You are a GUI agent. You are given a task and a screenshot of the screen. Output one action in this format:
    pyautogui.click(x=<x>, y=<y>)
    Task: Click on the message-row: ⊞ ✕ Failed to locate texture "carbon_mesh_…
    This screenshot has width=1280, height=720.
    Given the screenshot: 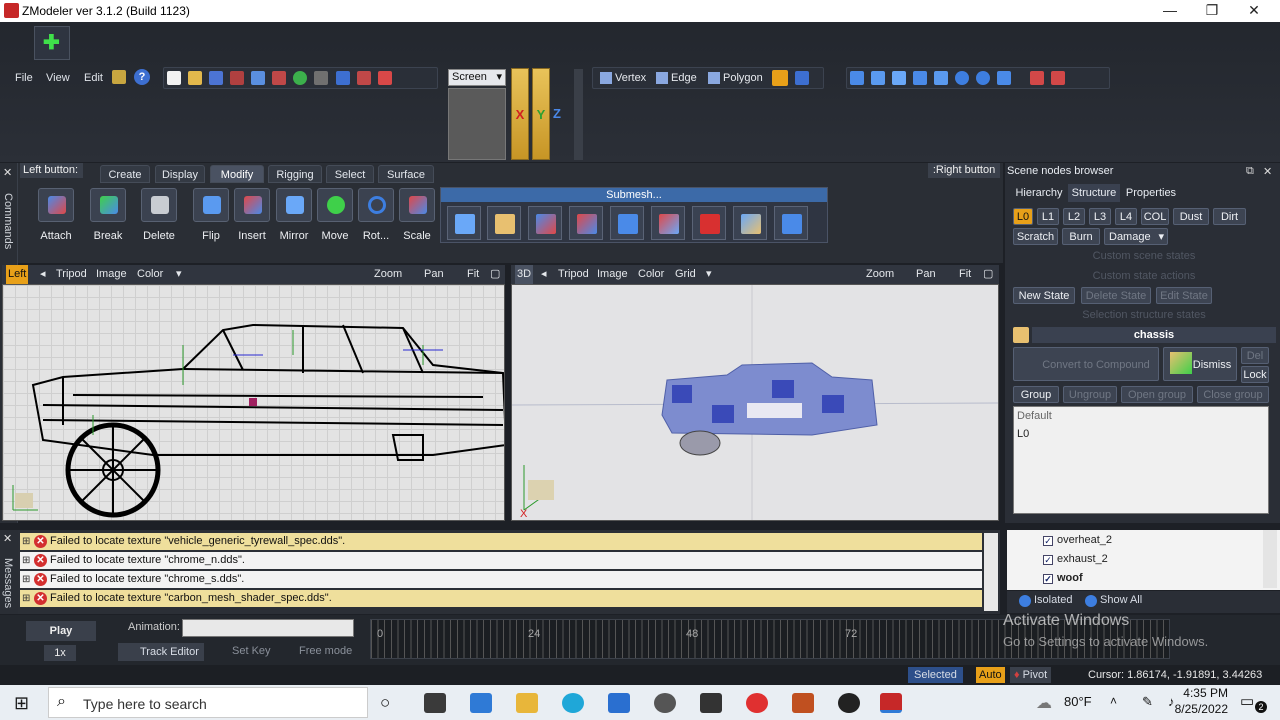 What is the action you would take?
    pyautogui.click(x=501, y=598)
    